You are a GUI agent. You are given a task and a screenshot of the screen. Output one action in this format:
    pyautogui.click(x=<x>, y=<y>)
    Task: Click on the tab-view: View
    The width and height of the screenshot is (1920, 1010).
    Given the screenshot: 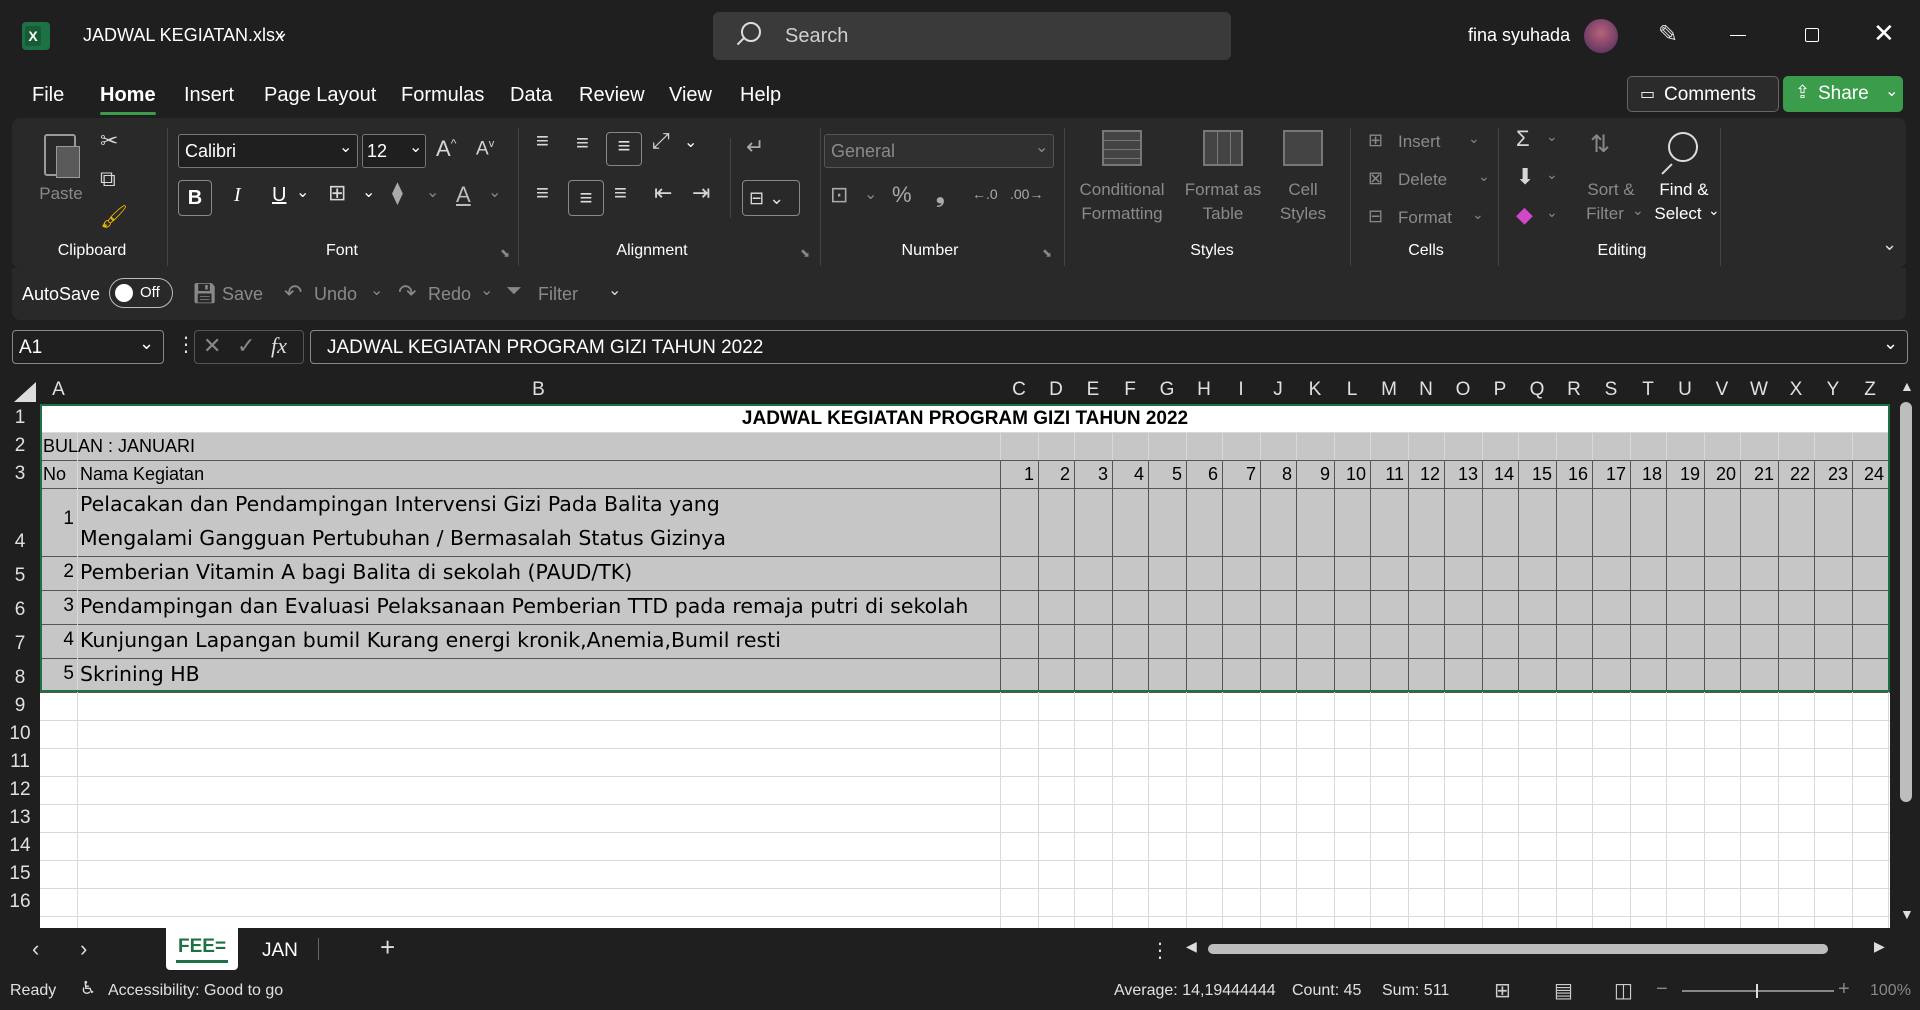 What is the action you would take?
    pyautogui.click(x=690, y=95)
    